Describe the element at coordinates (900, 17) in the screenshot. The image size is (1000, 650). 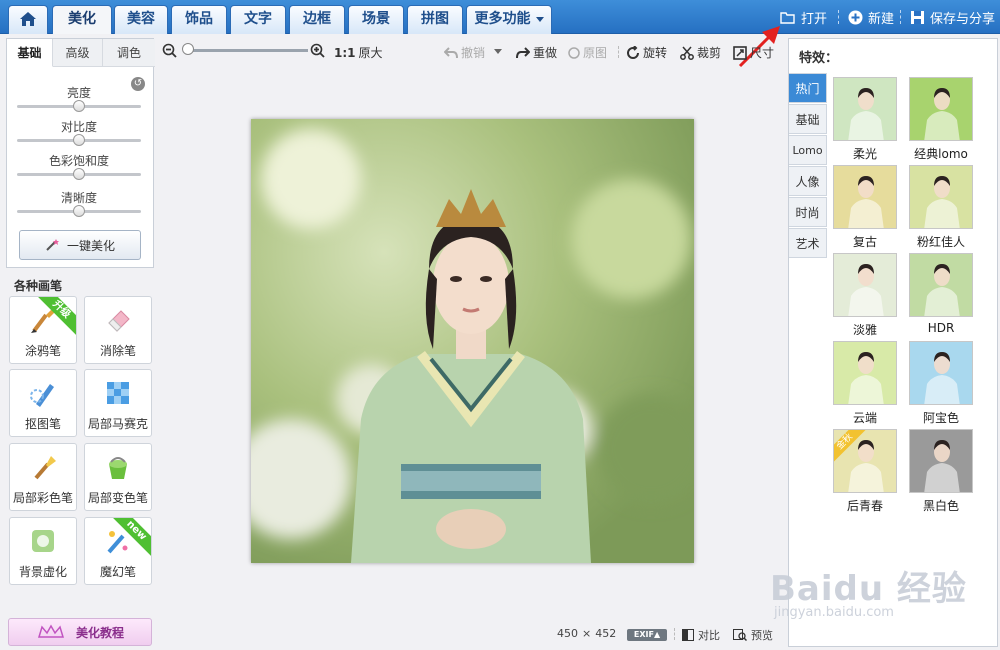
I see `divider` at that location.